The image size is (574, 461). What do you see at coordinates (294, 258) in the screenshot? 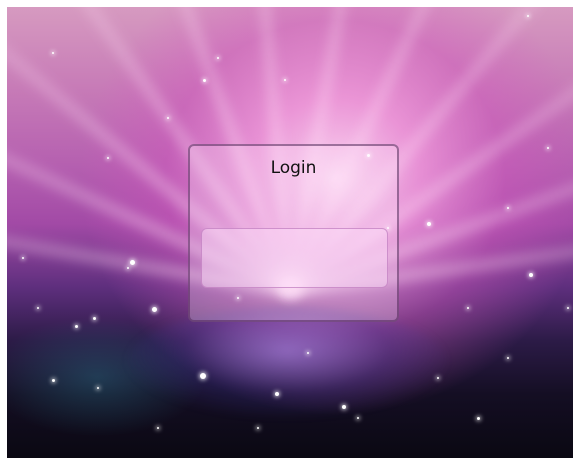
I see `login-input` at bounding box center [294, 258].